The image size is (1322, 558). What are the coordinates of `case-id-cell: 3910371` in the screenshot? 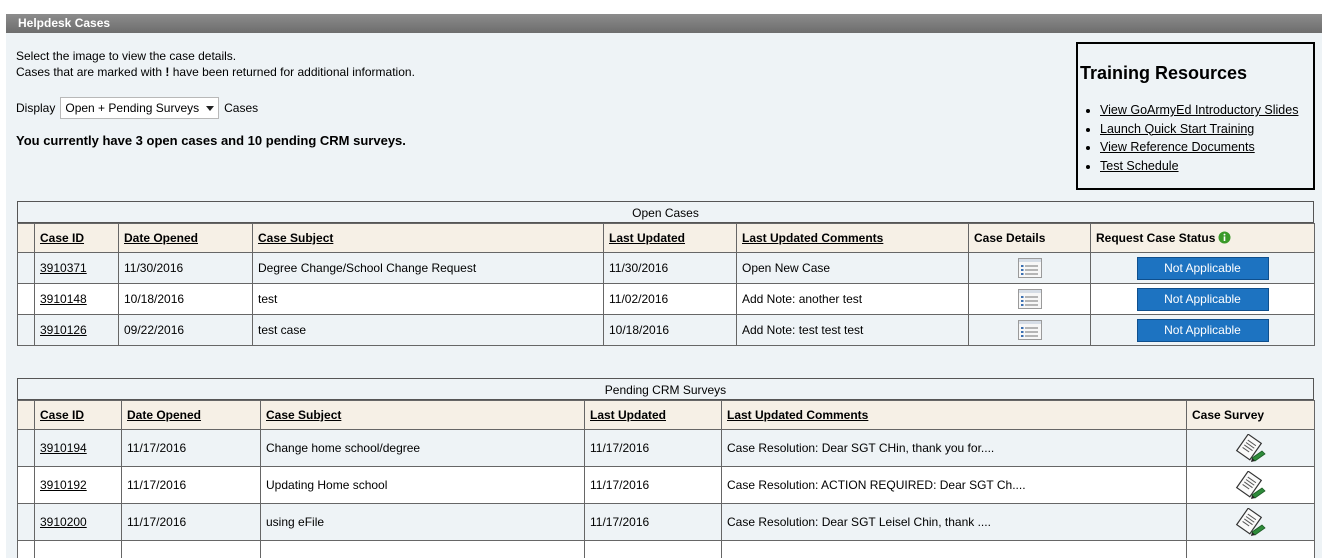 It's located at (76, 268).